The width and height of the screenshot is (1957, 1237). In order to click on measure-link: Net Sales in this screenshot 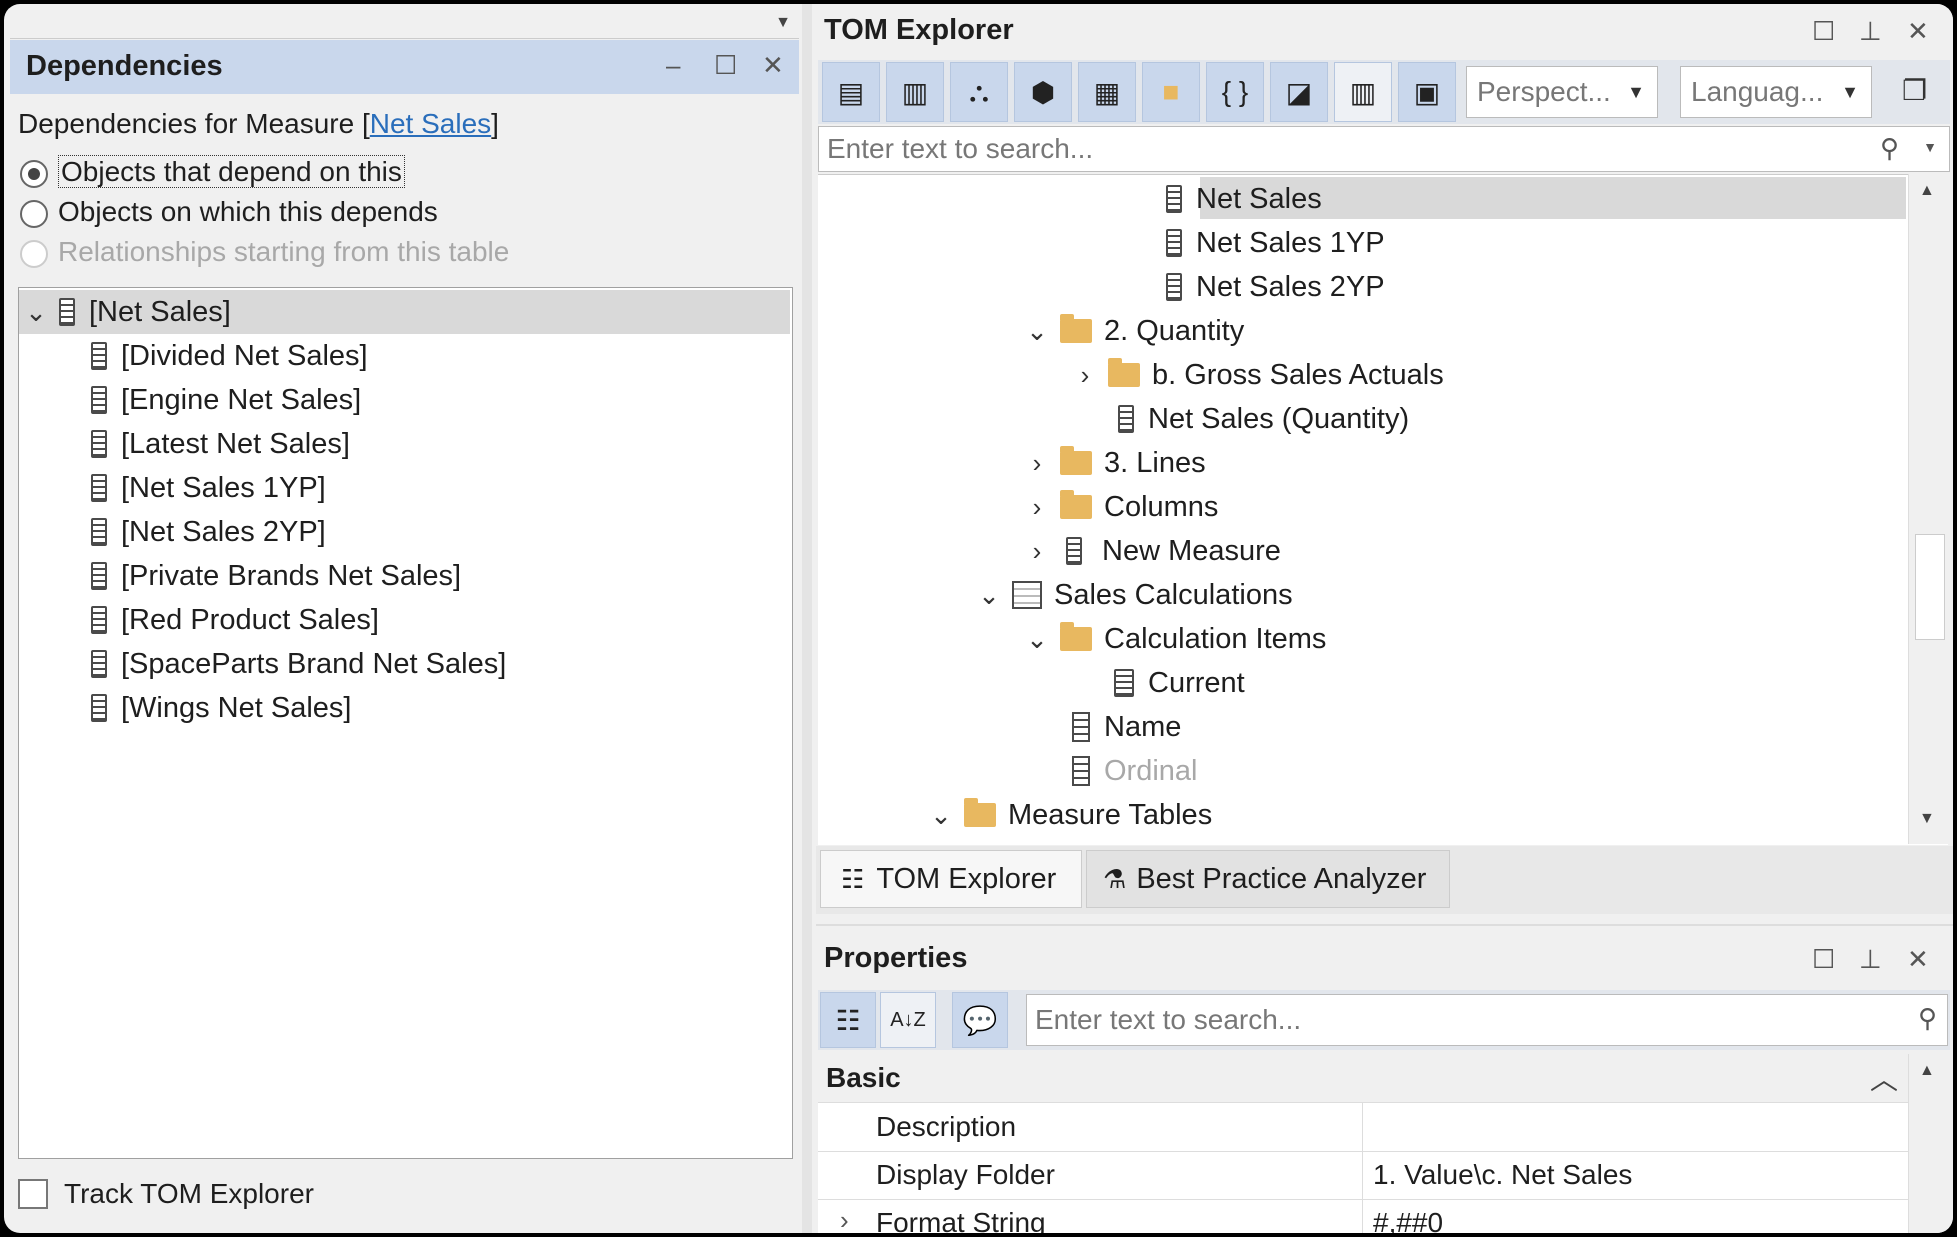, I will do `click(430, 123)`.